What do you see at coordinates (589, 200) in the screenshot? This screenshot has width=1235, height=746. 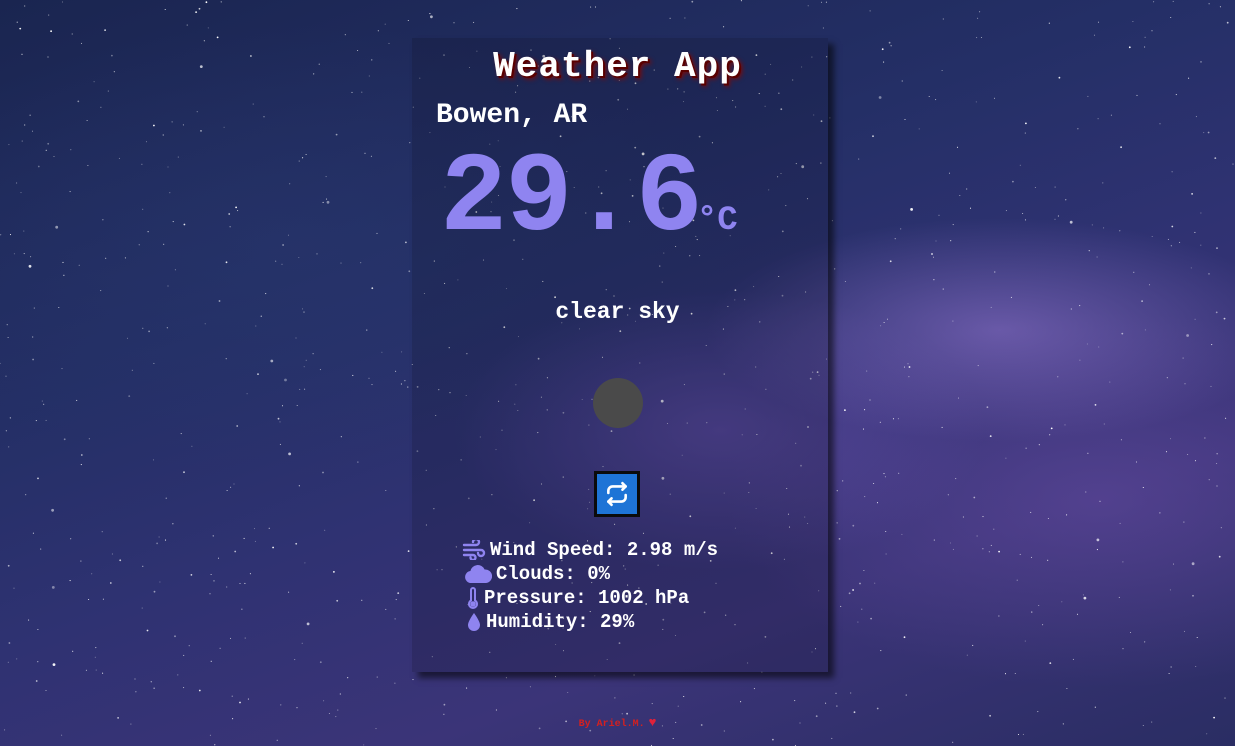 I see `temperature-display: 29.6°C` at bounding box center [589, 200].